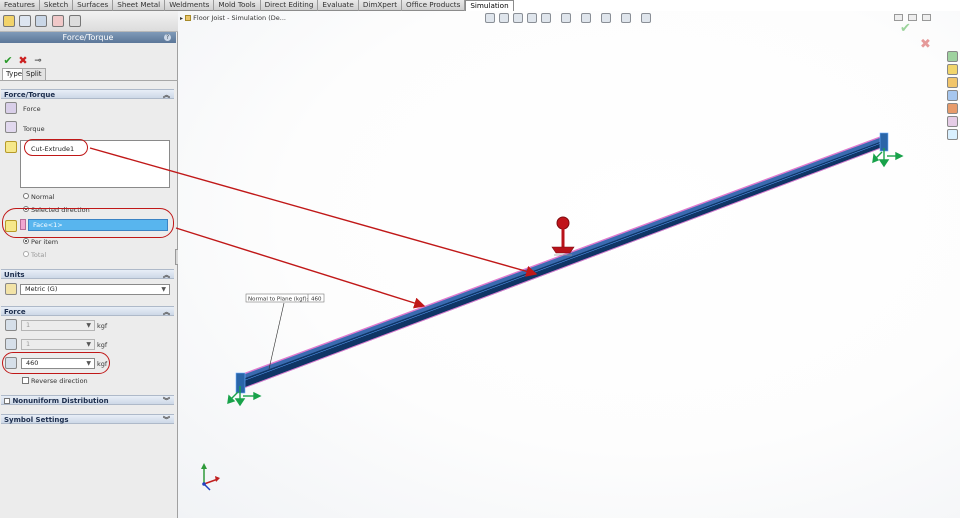  I want to click on reverse-direction-checkbox, so click(25, 380).